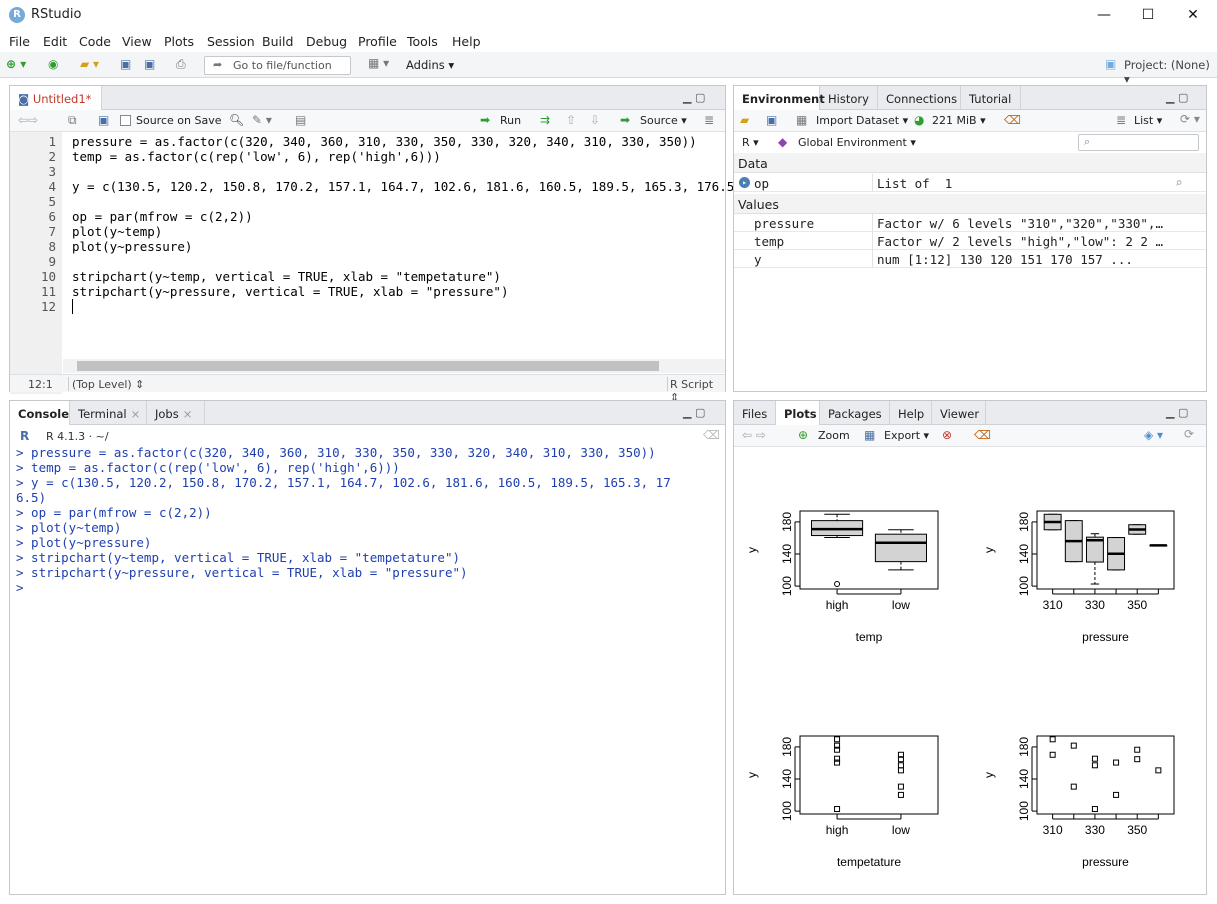 This screenshot has width=1217, height=904. I want to click on view-mode-selector: List ▾, so click(1148, 120).